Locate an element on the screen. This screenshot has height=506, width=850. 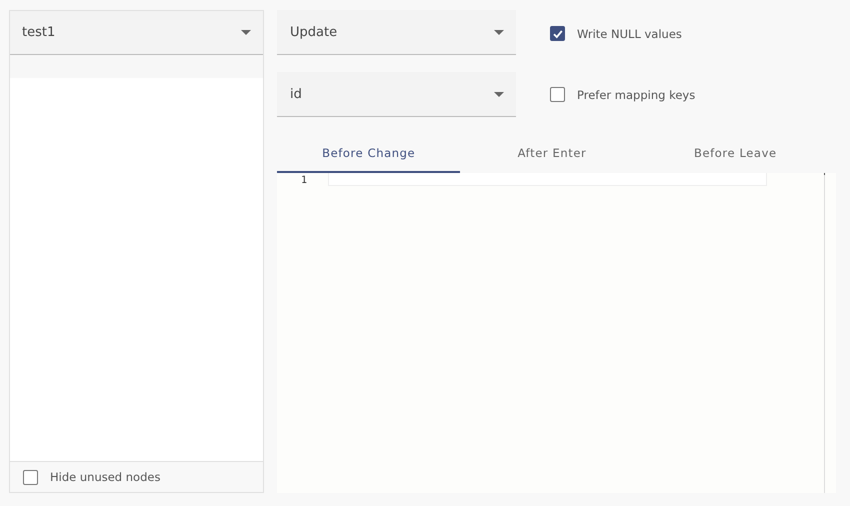
tab: Before Leave is located at coordinates (735, 154).